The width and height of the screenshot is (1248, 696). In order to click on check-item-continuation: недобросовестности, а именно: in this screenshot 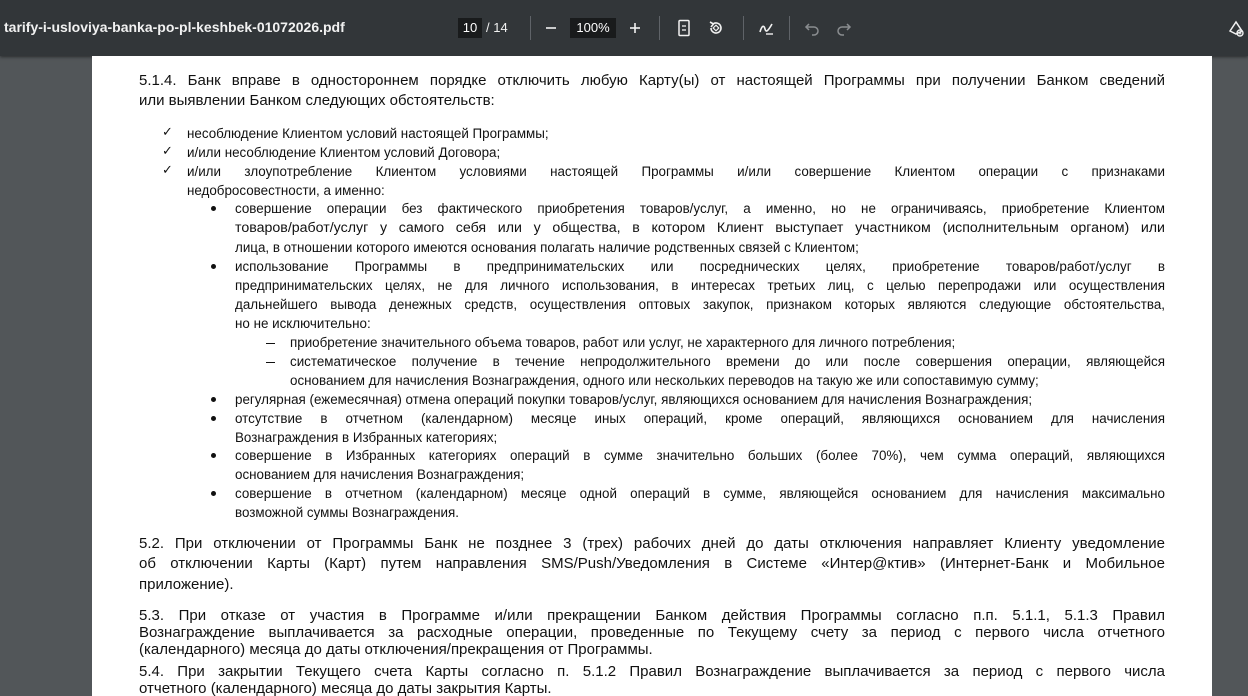, I will do `click(286, 190)`.